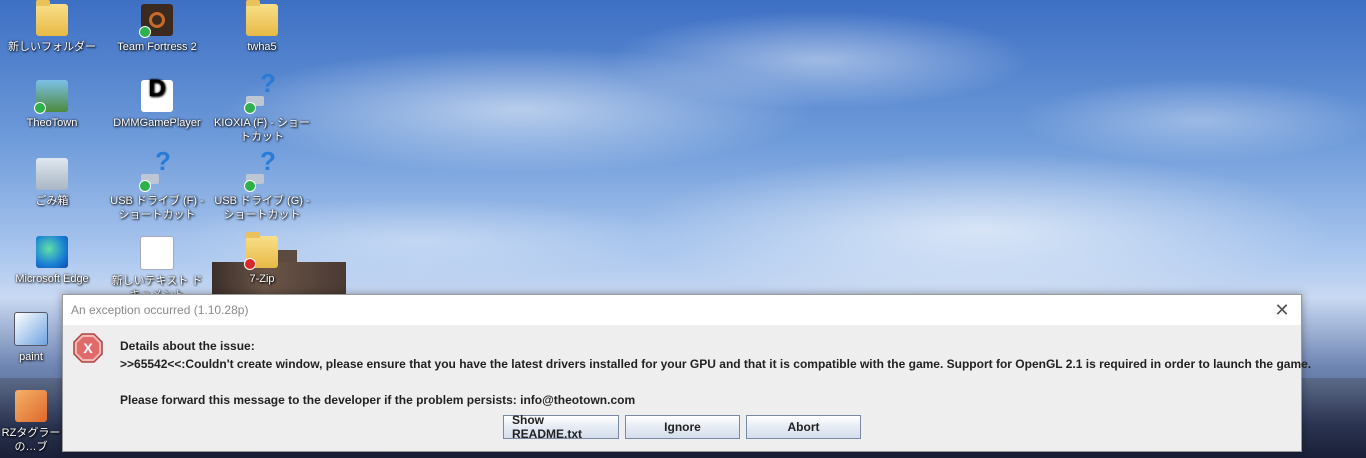  I want to click on desktop-icon-paint: paint, so click(31, 338).